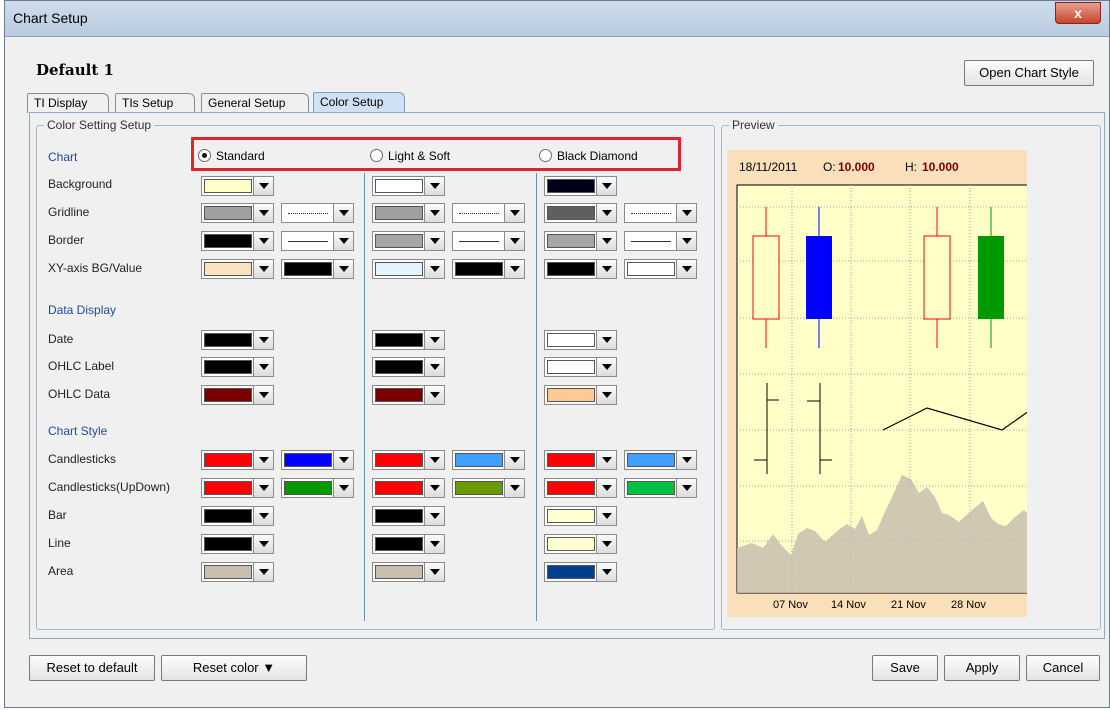 The height and width of the screenshot is (711, 1110). Describe the element at coordinates (580, 241) in the screenshot. I see `black-diamond-border-color` at that location.